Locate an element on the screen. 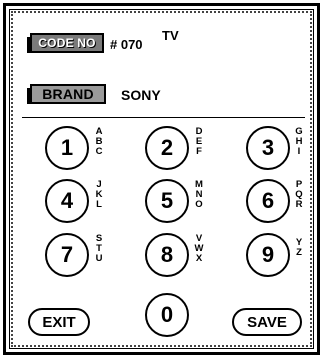  key-3-digit: 3 is located at coordinates (268, 147).